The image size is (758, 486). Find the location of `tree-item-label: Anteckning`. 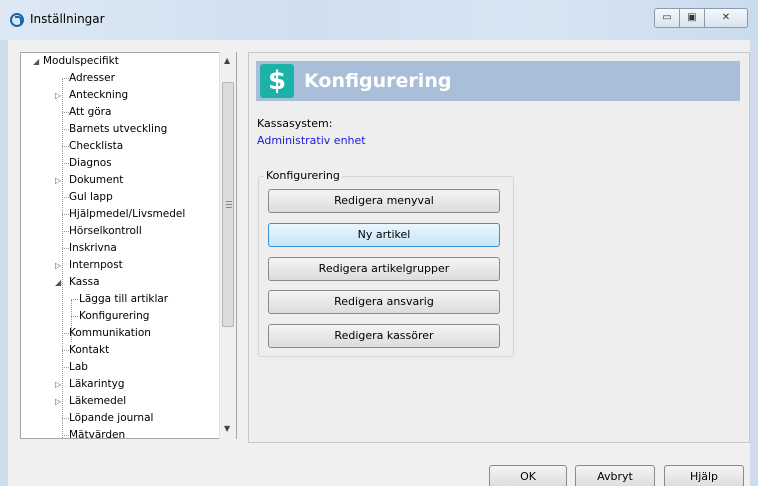

tree-item-label: Anteckning is located at coordinates (99, 95).